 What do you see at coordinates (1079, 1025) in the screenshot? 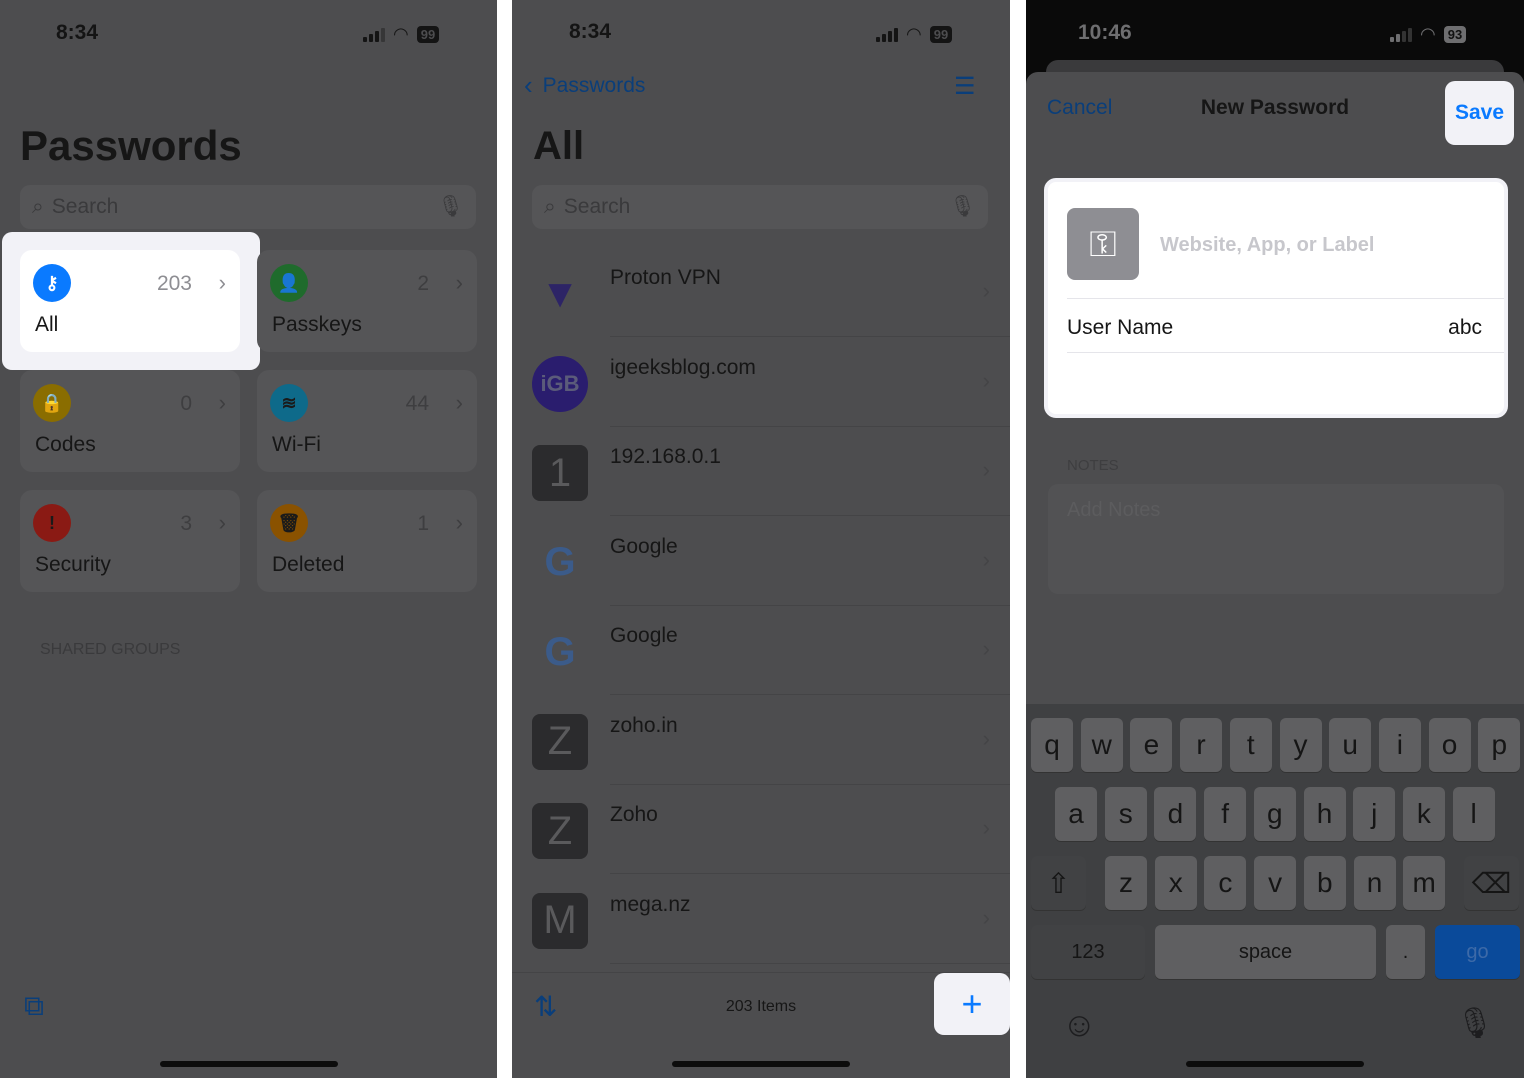
I see `emoji-icon: ☺` at bounding box center [1079, 1025].